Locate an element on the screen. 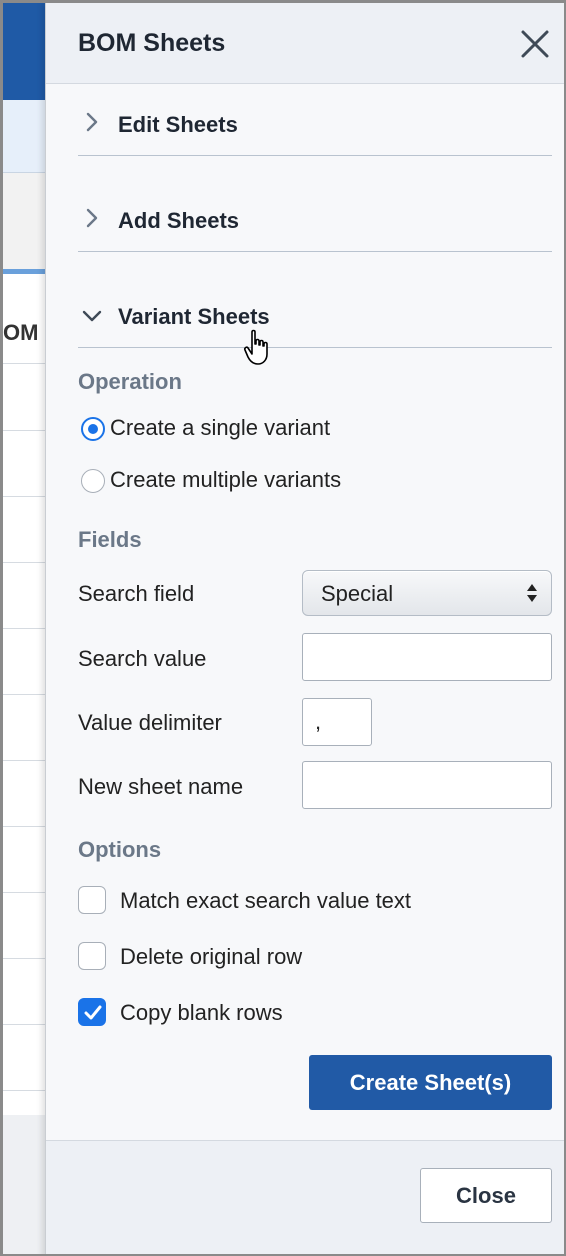  select-value: Special is located at coordinates (357, 593).